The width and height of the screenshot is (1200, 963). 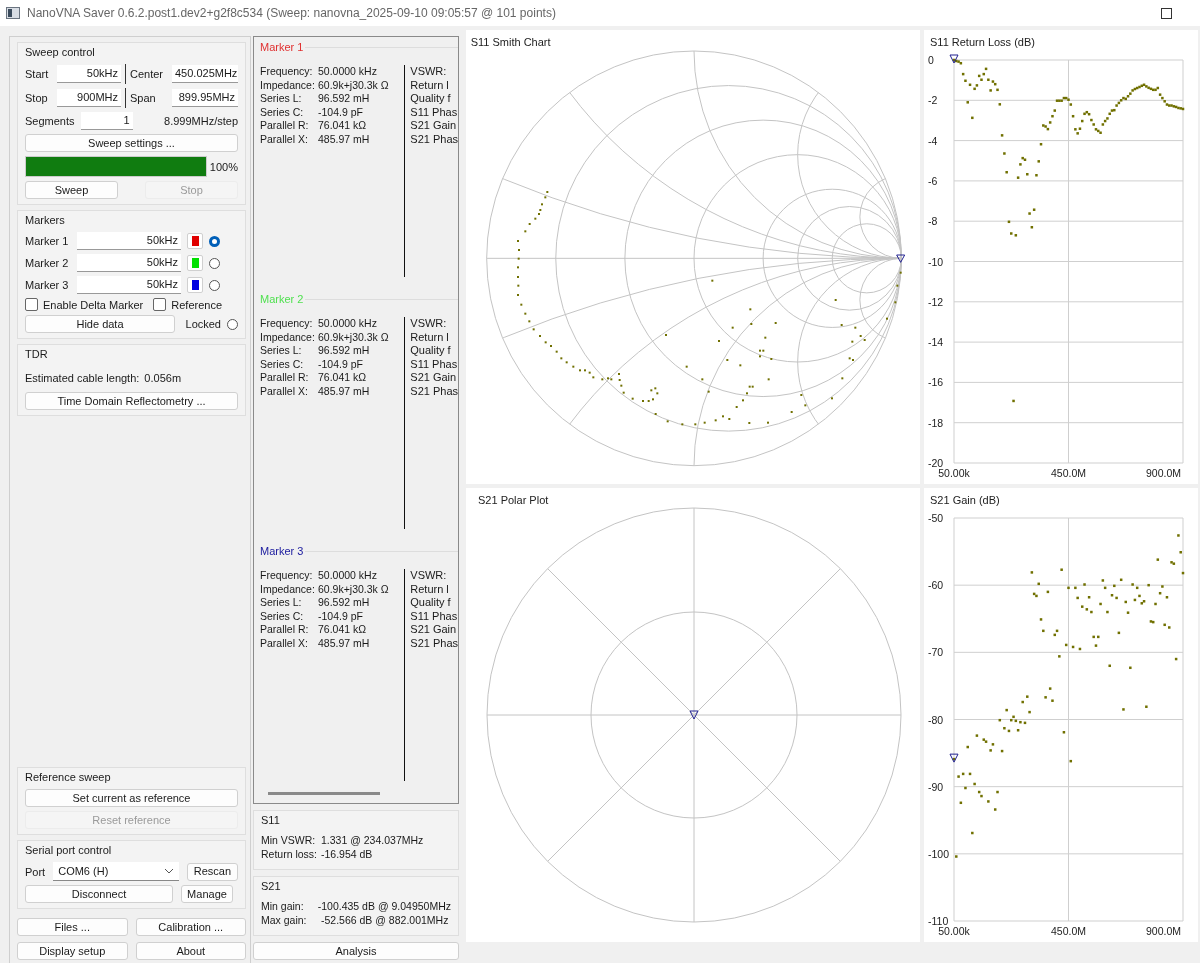 I want to click on port-dropdown: COM6 (H), so click(x=116, y=871).